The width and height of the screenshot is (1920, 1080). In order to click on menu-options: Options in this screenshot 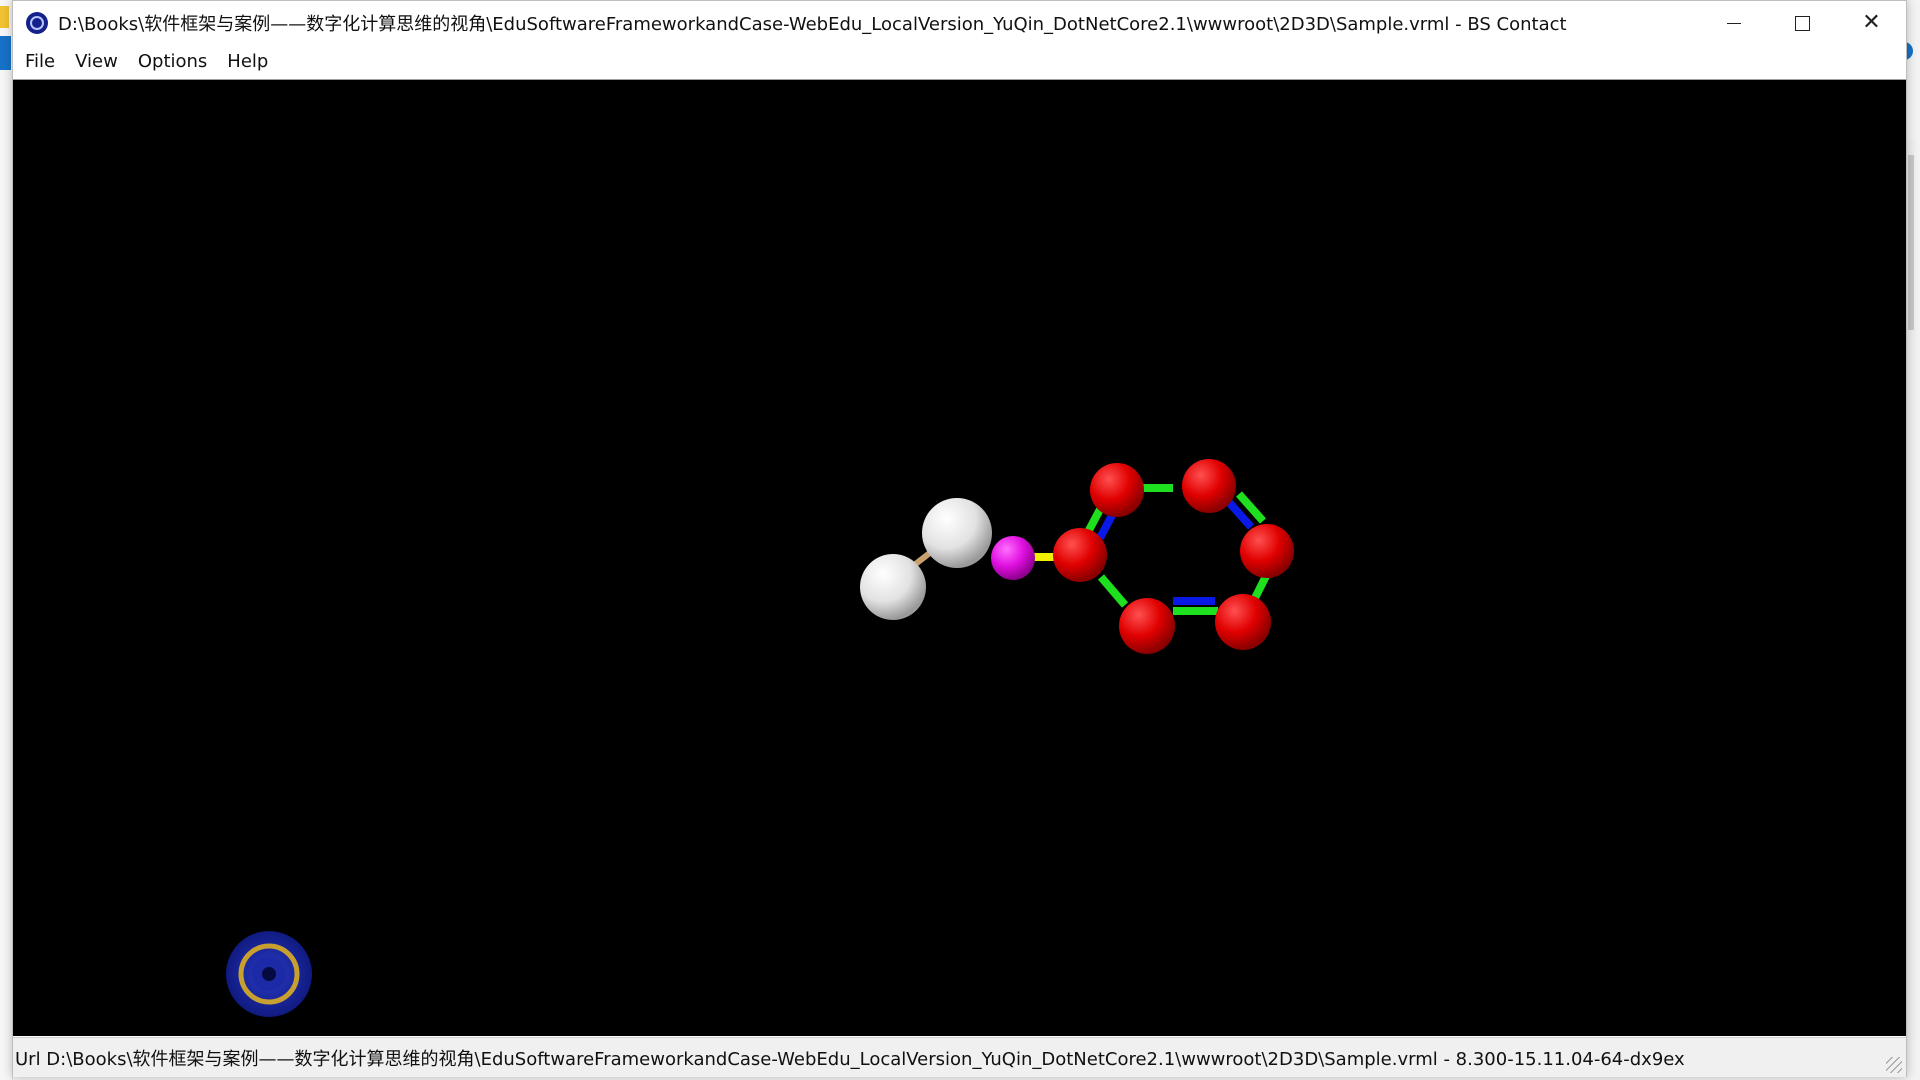, I will do `click(172, 62)`.